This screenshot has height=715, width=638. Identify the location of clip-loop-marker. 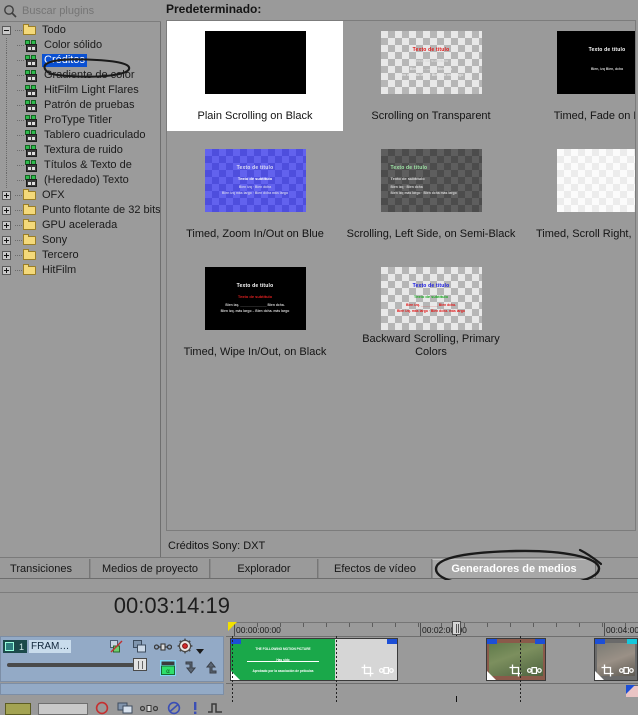
(491, 675).